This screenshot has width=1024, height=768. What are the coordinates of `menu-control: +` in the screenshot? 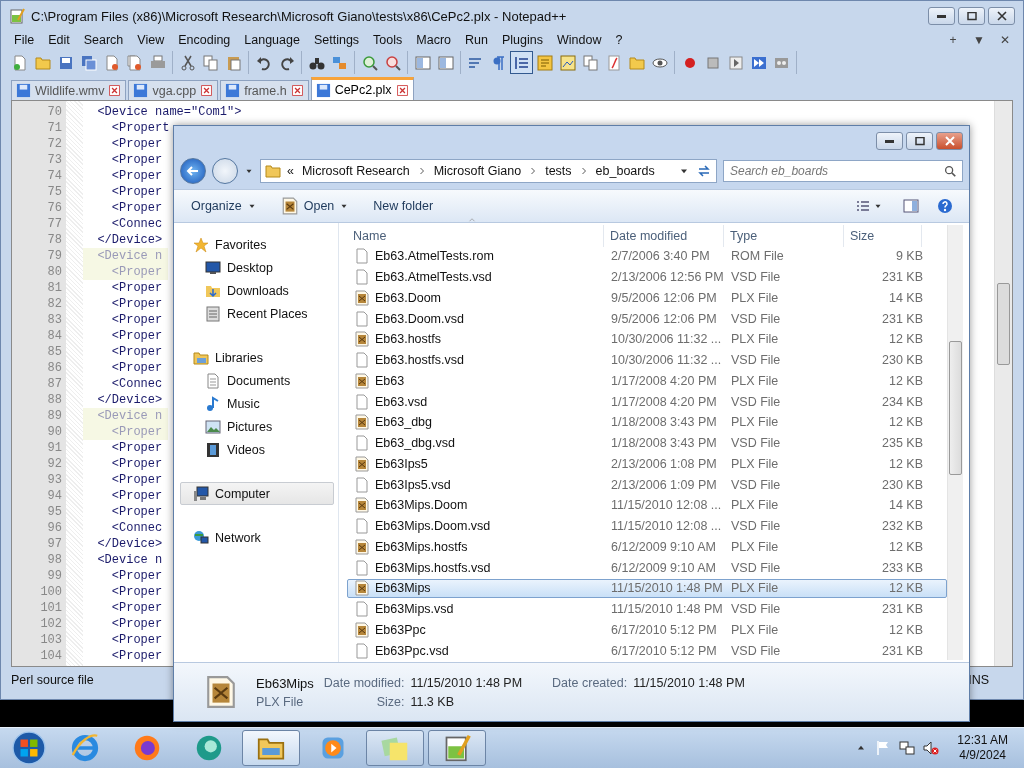 It's located at (953, 40).